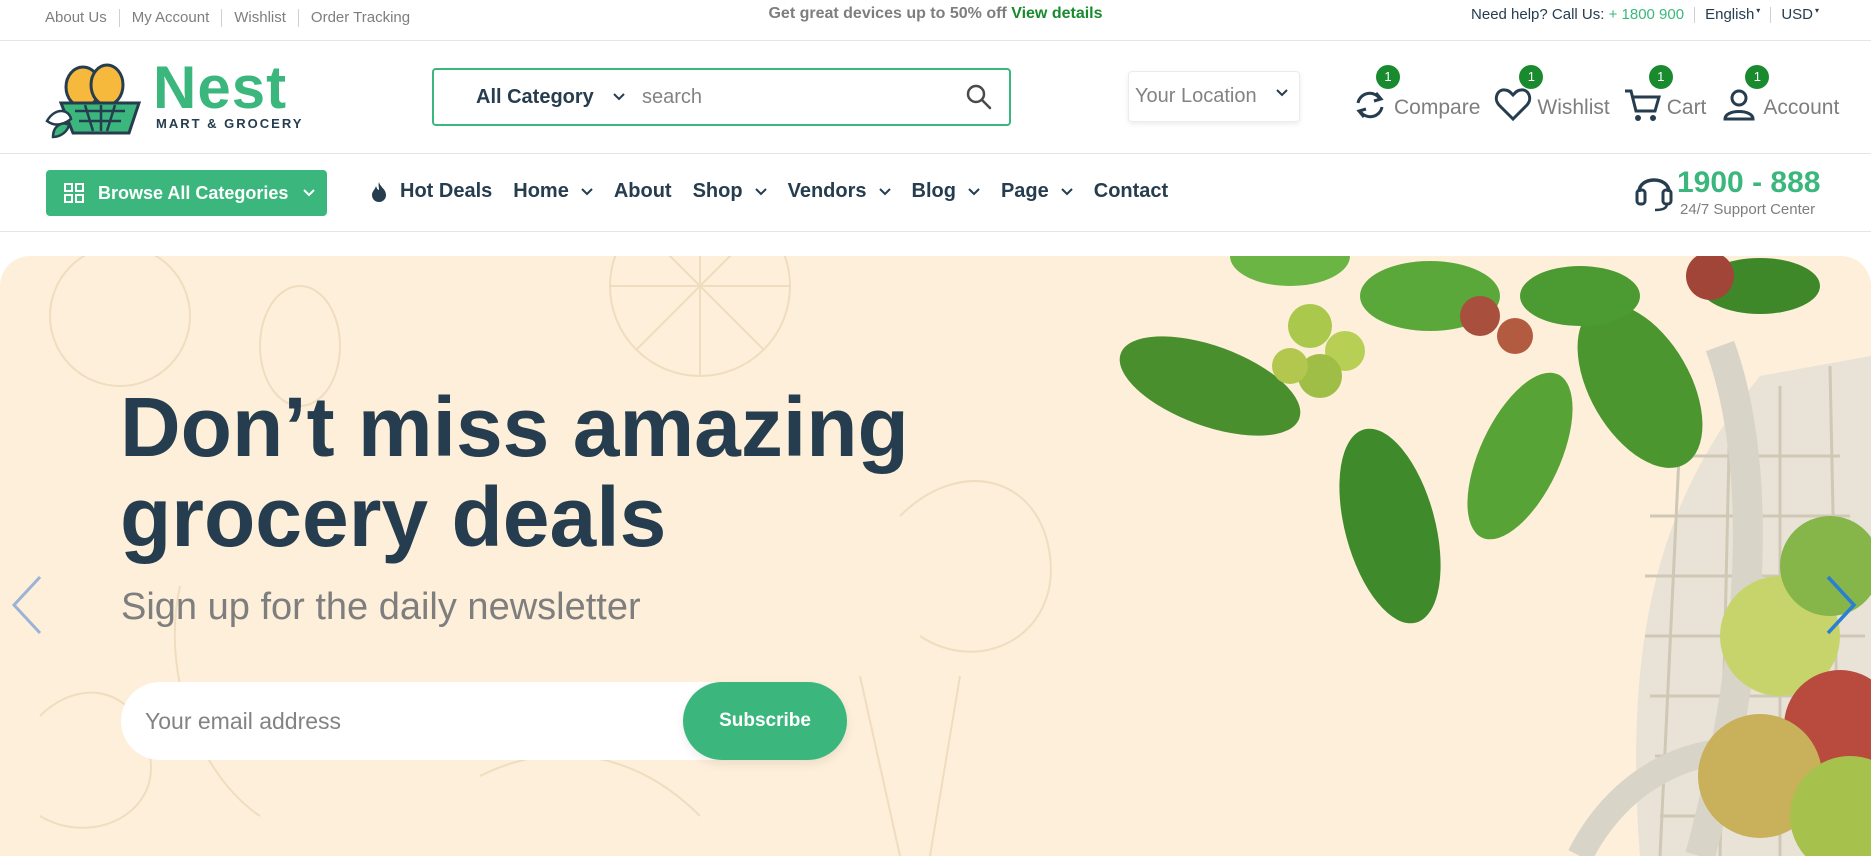 This screenshot has height=856, width=1871. I want to click on chevron-right-icon, so click(1840, 606).